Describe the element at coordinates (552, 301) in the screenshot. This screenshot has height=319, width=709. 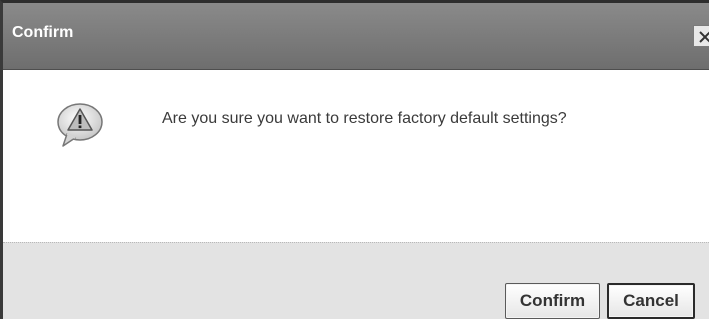
I see `confirm-button: Confirm` at that location.